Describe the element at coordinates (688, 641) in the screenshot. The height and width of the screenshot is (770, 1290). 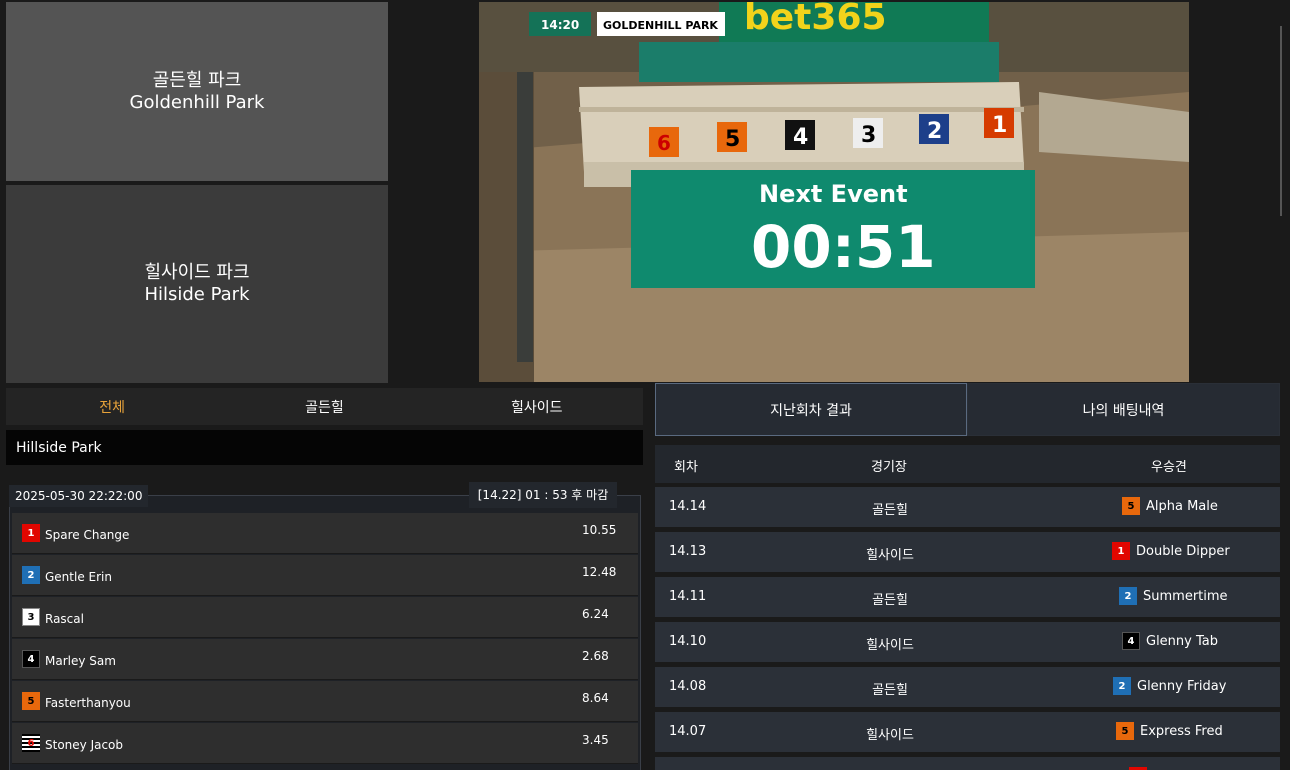
I see `result-round: 14.10` at that location.